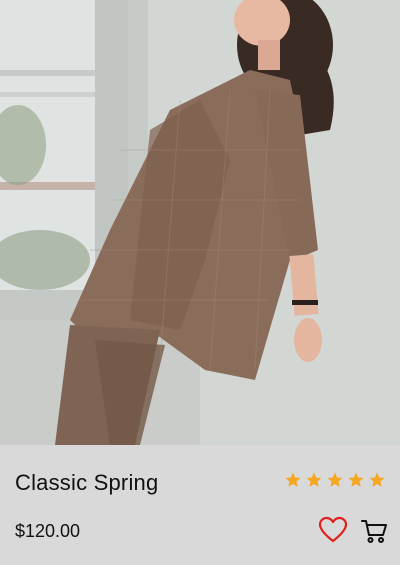 The image size is (400, 565). I want to click on heart-icon, so click(333, 529).